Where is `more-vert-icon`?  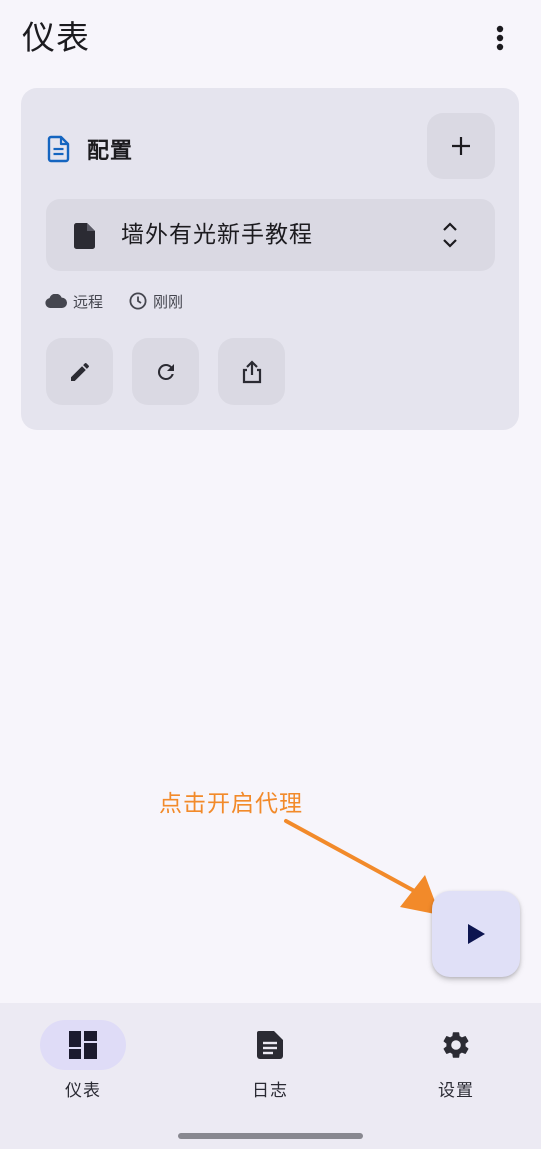 more-vert-icon is located at coordinates (500, 38).